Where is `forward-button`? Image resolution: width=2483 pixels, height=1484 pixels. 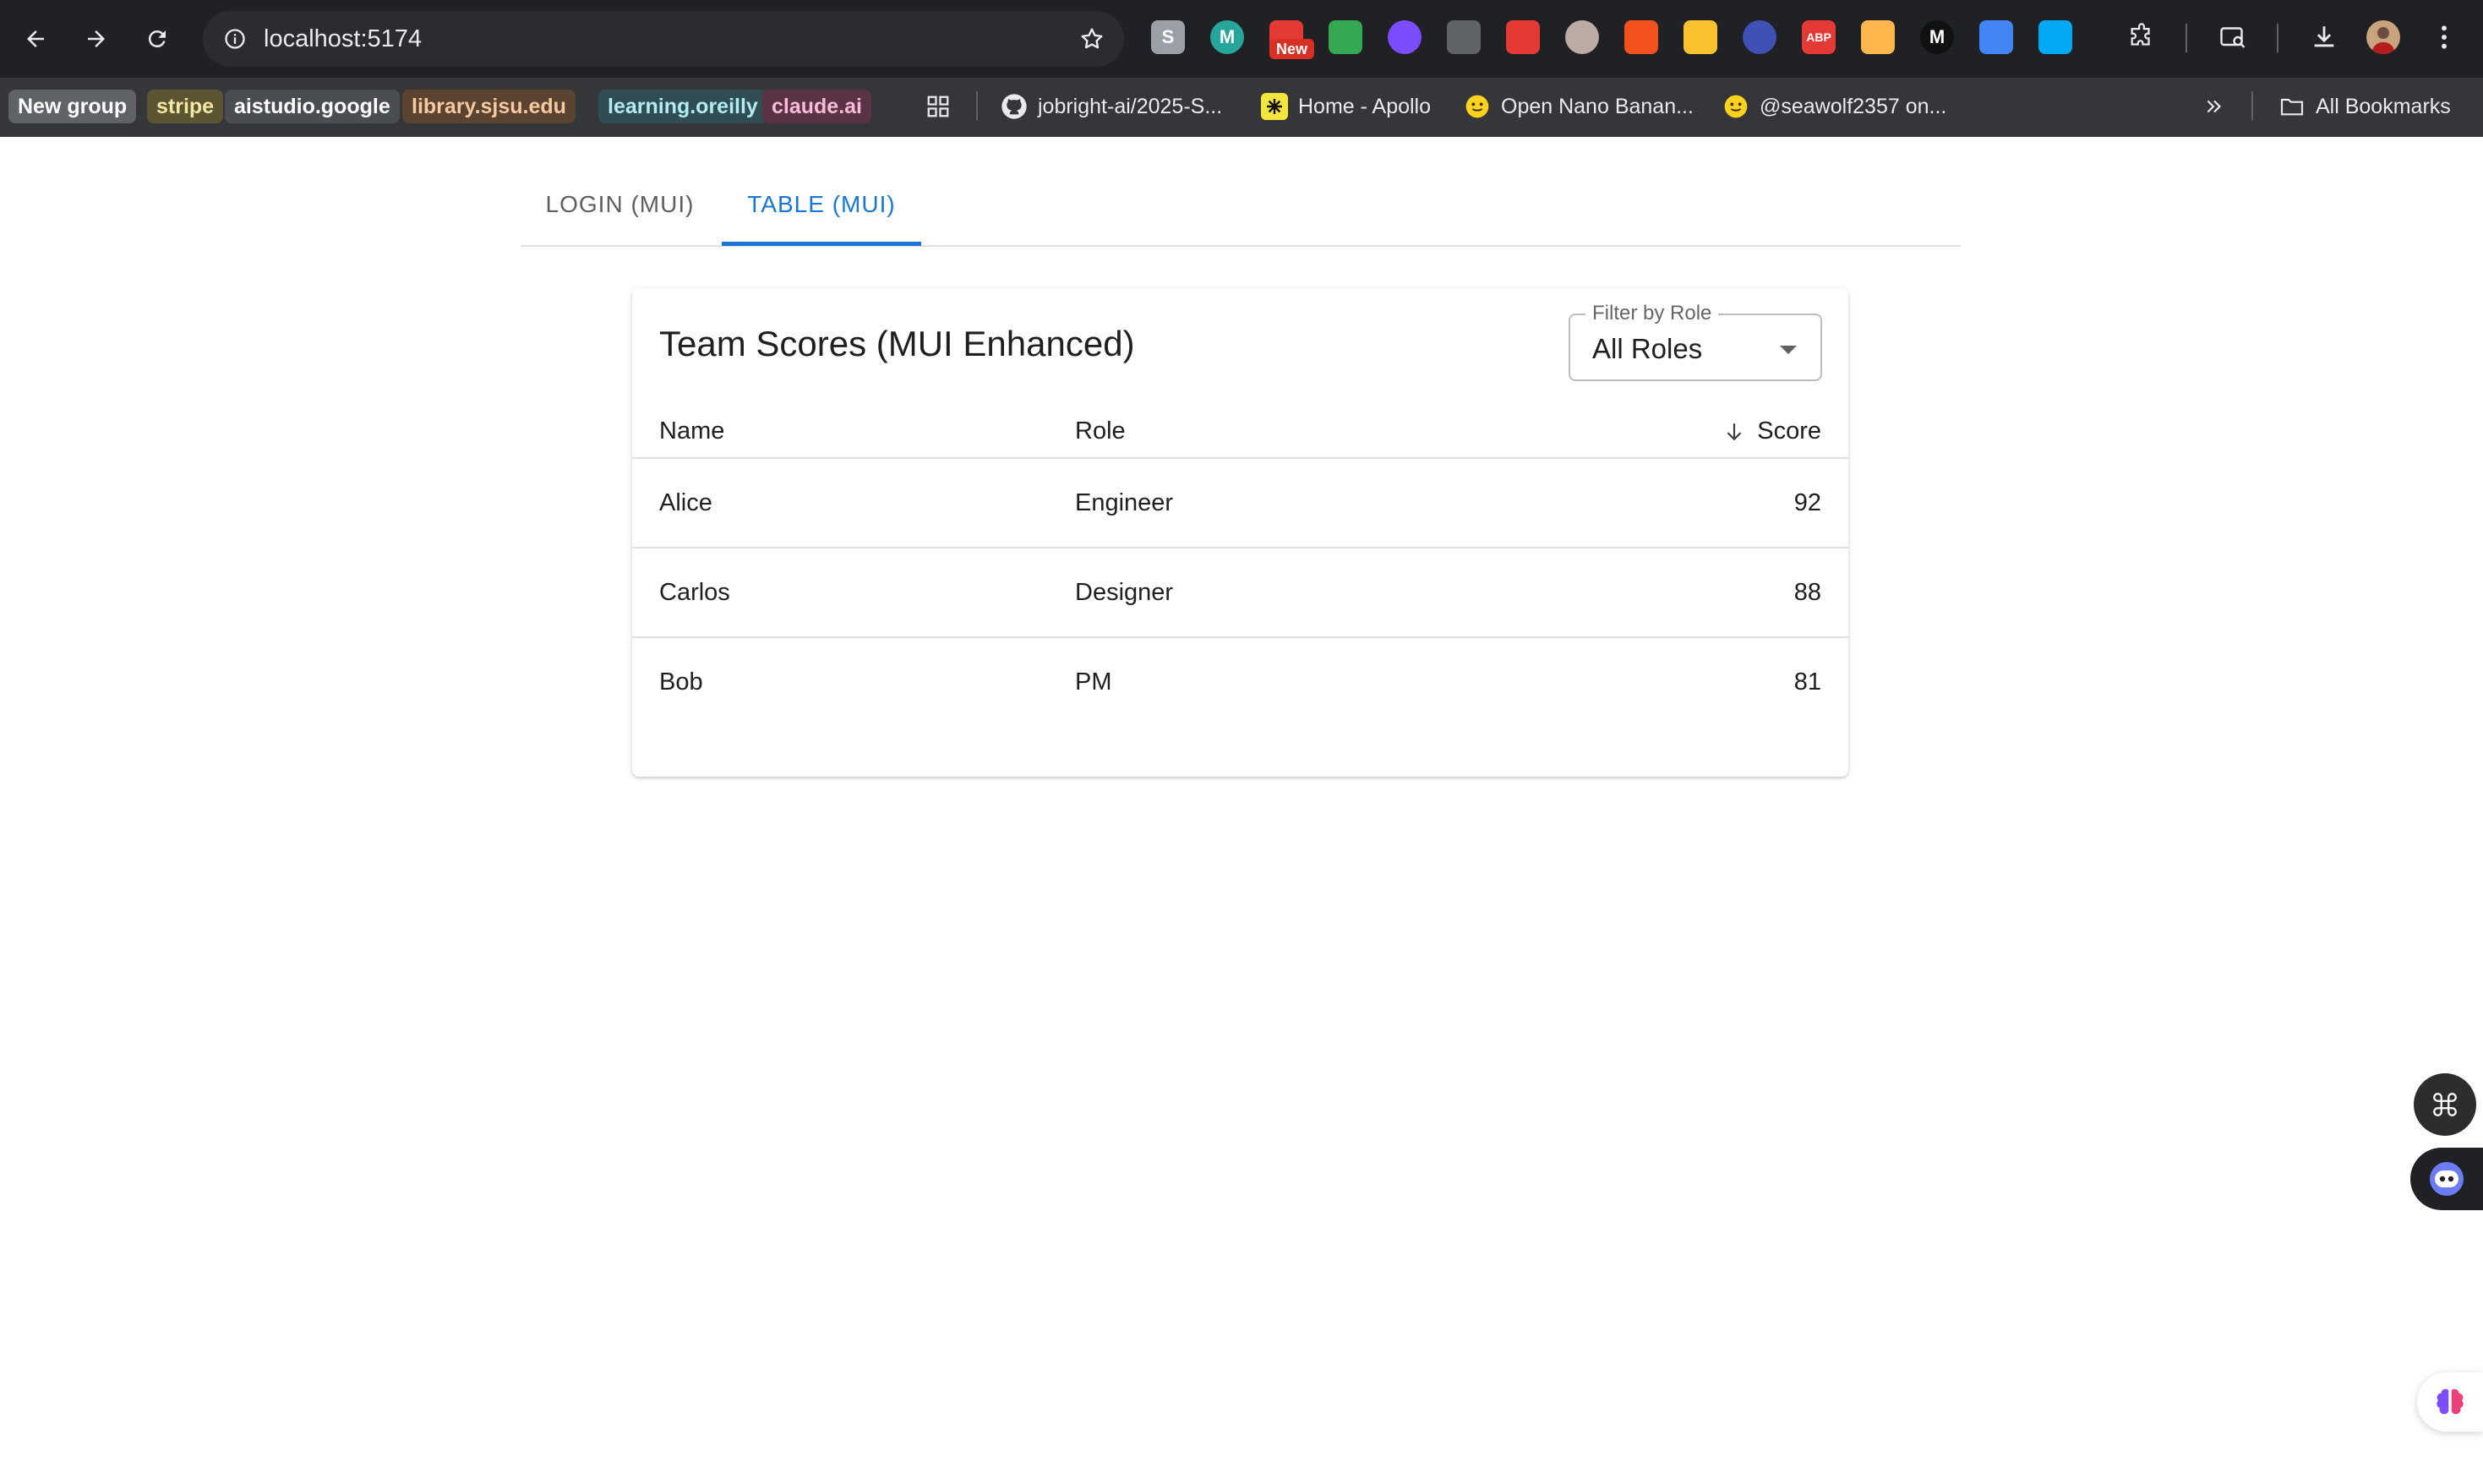 forward-button is located at coordinates (96, 39).